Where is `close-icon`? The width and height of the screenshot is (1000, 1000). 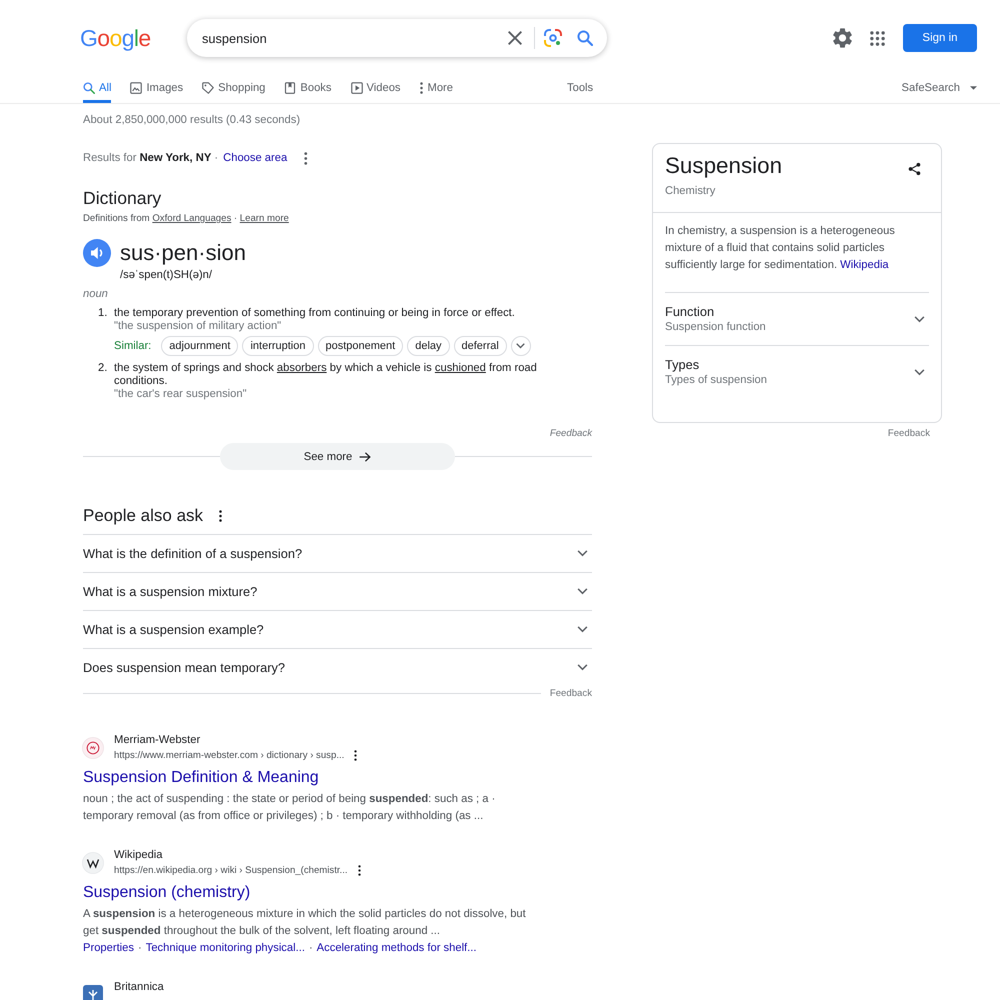 close-icon is located at coordinates (515, 38).